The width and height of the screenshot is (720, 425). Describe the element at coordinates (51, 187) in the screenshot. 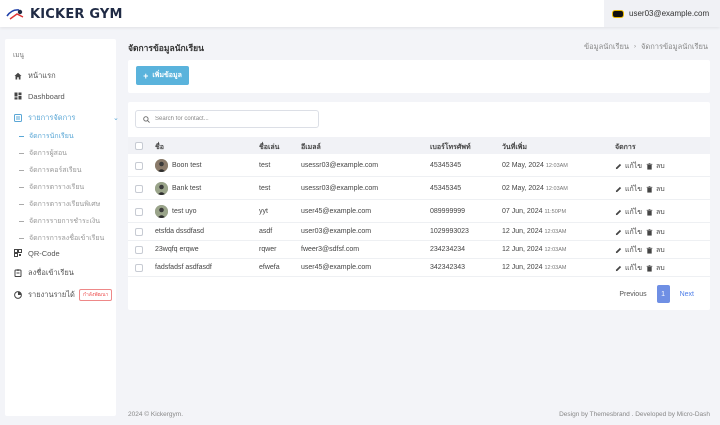

I see `sidebar-subitem-schedule: จัดการตารางเรียน` at that location.